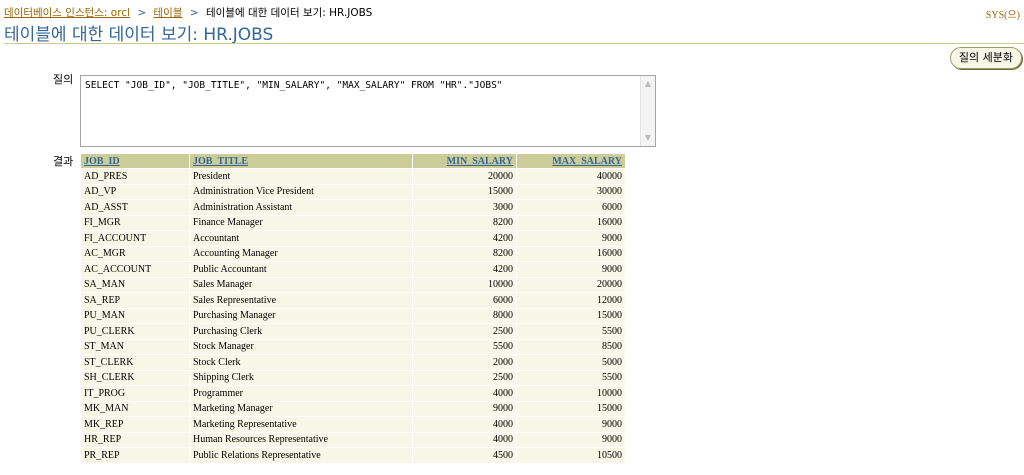  Describe the element at coordinates (63, 79) in the screenshot. I see `query-label: 질의` at that location.